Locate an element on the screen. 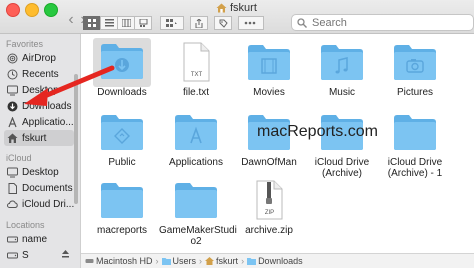 Image resolution: width=474 pixels, height=268 pixels. gallery-view-button is located at coordinates (143, 23).